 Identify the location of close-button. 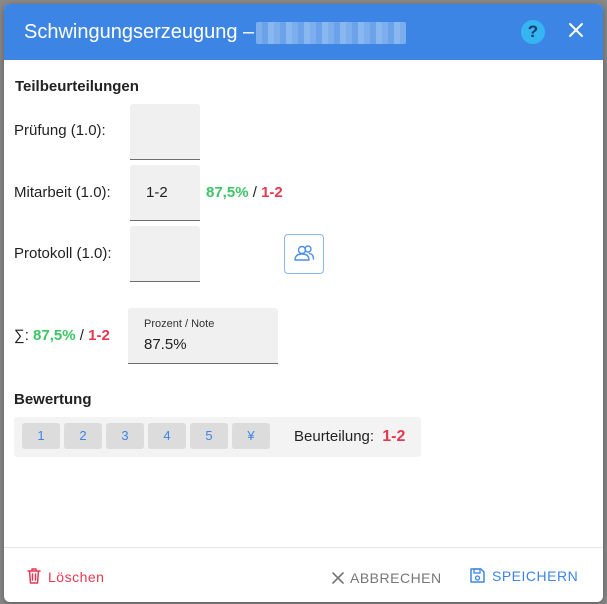
(576, 30).